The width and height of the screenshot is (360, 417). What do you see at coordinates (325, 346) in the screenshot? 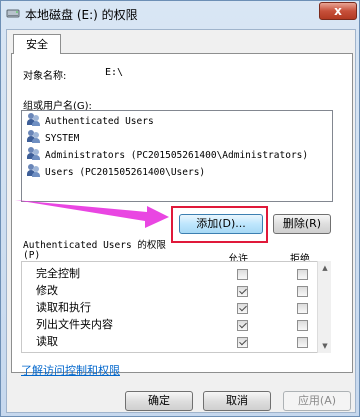
I see `scroll-down-icon: ▼` at bounding box center [325, 346].